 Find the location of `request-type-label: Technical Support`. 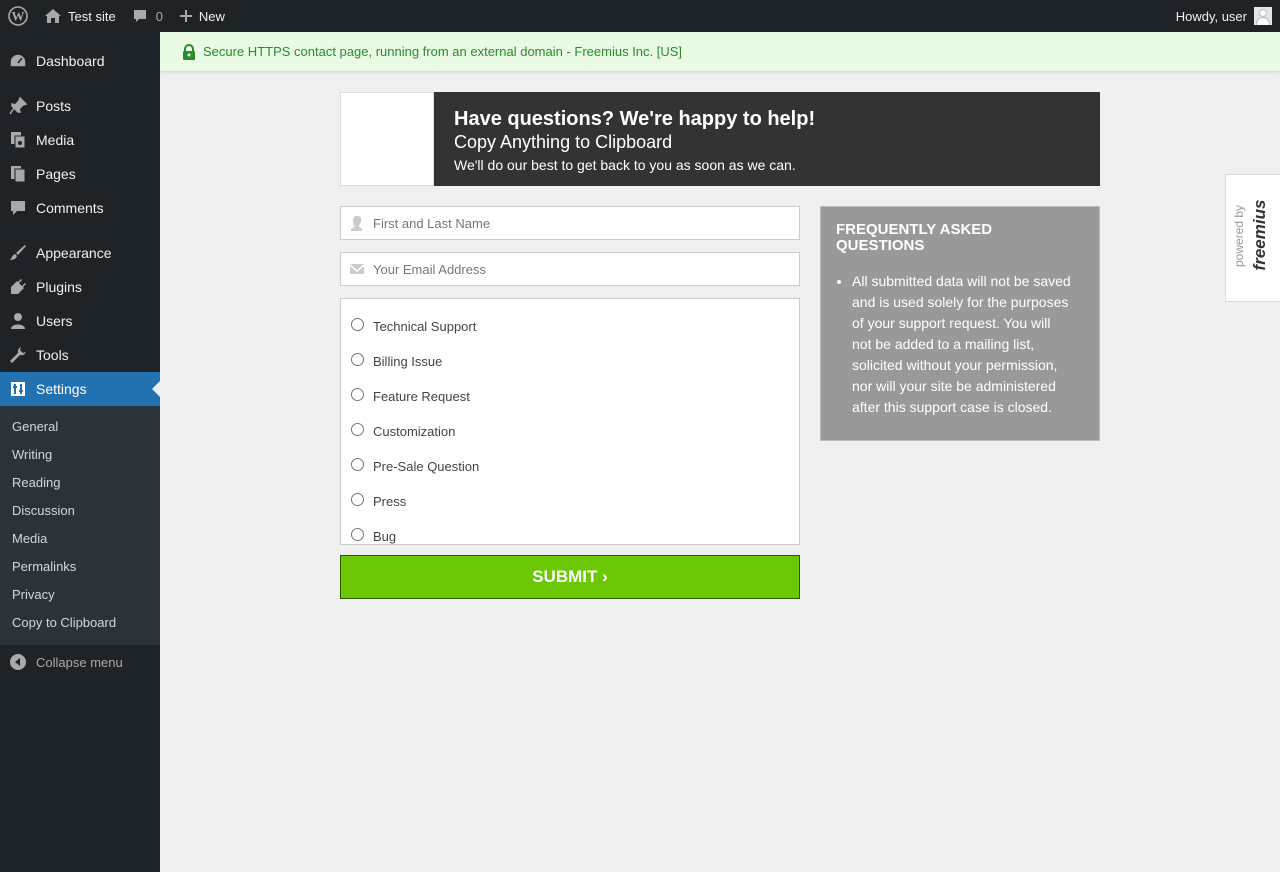

request-type-label: Technical Support is located at coordinates (425, 326).